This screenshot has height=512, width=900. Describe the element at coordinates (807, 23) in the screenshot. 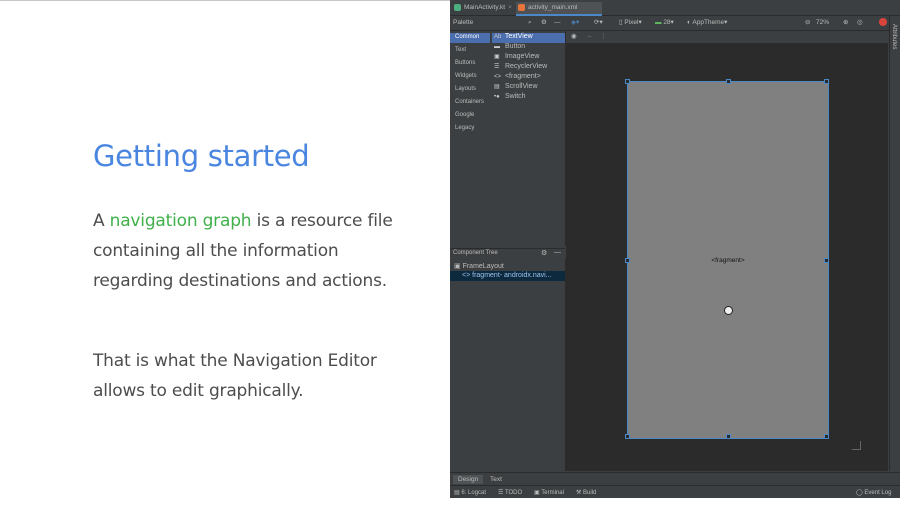

I see `zoom-out-icon: ⊖` at that location.